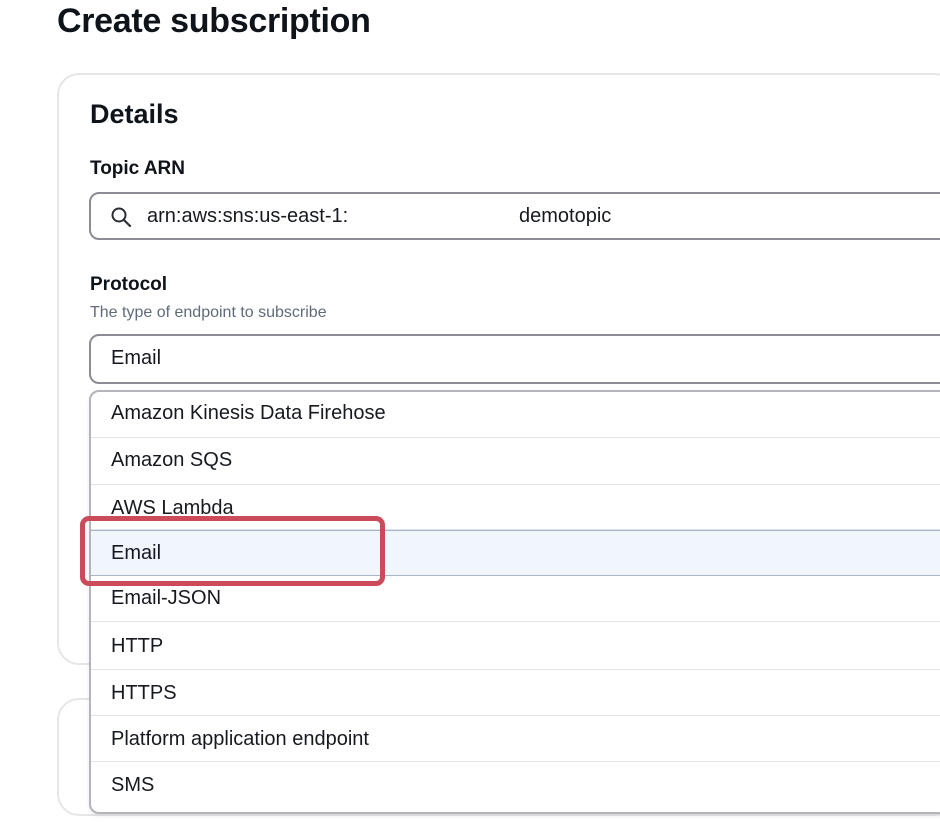 This screenshot has height=838, width=940. Describe the element at coordinates (232, 551) in the screenshot. I see `email-highlight-box` at that location.